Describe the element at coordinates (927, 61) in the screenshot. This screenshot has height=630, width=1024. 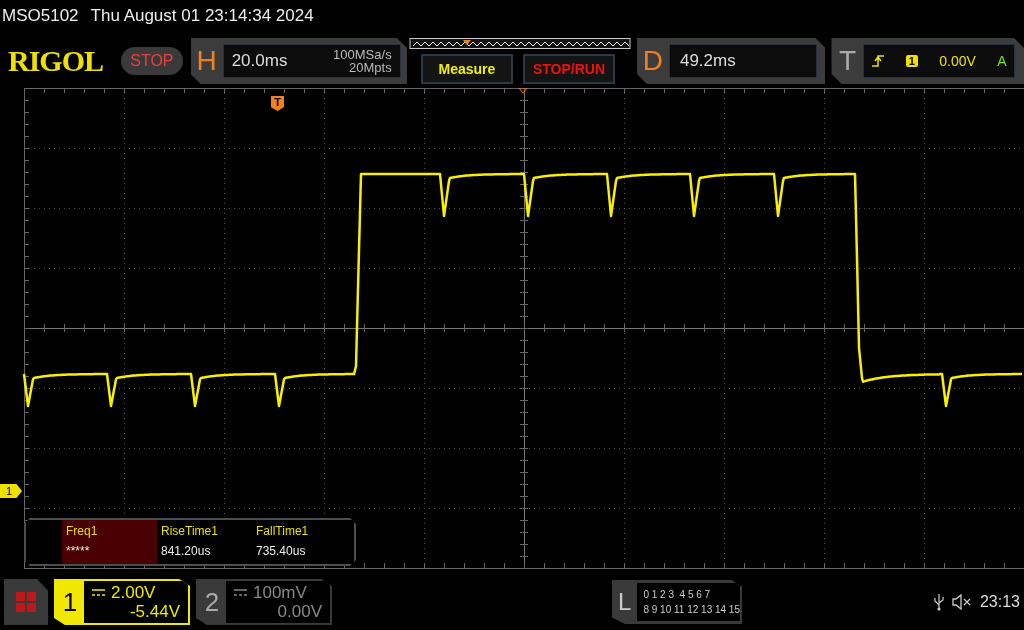
I see `trigger-panel: T 1 0.00V A` at that location.